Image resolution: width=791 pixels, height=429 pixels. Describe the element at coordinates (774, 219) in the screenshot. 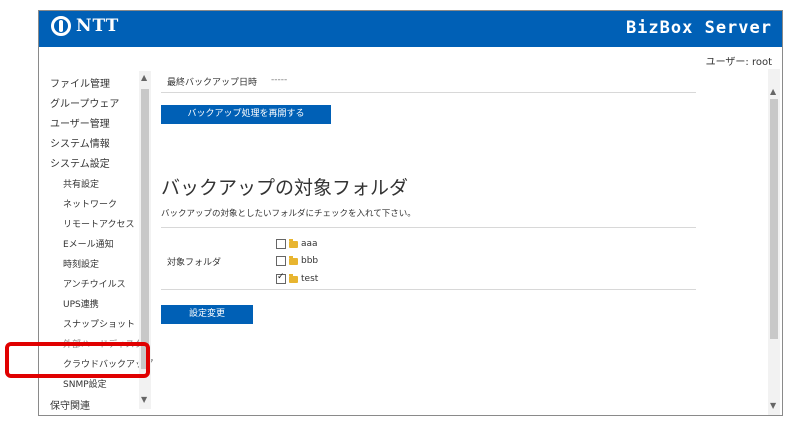

I see `main-scroll-thumb` at that location.